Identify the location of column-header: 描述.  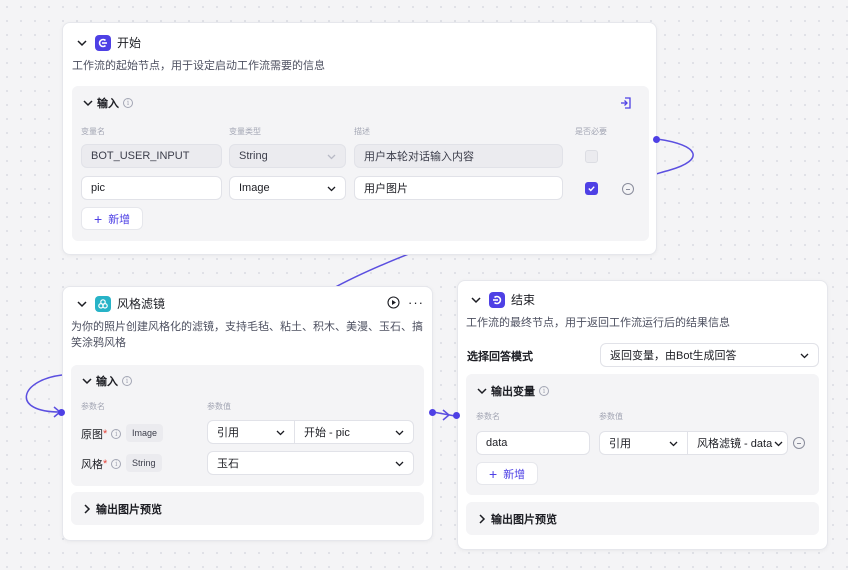
(362, 131).